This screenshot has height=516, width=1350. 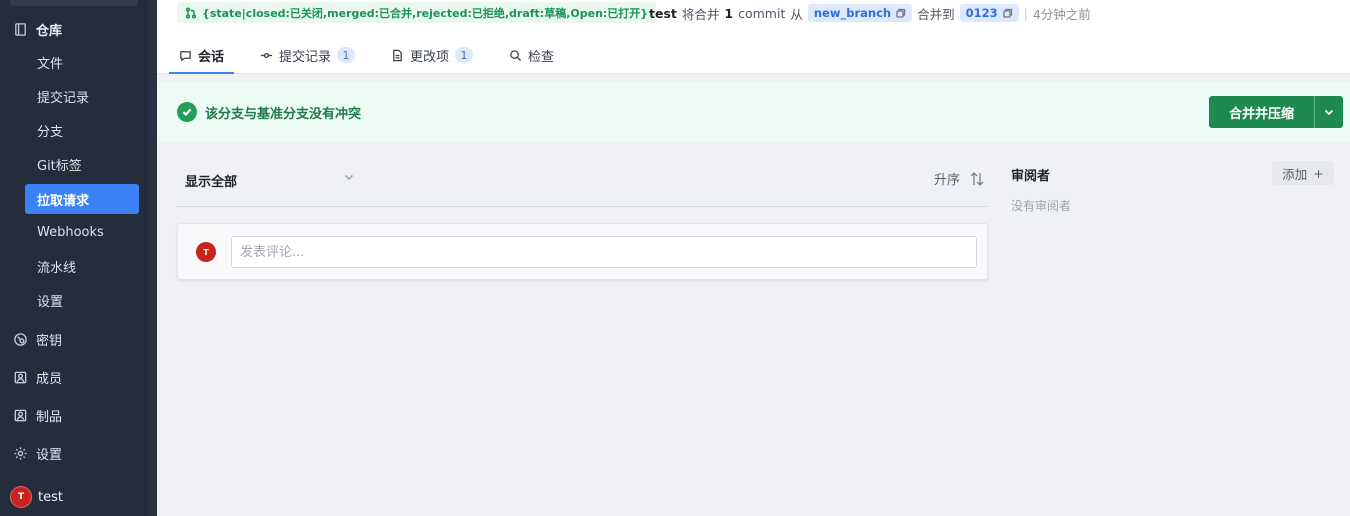 What do you see at coordinates (63, 201) in the screenshot?
I see `sidebar-item-label: 拉取请求` at bounding box center [63, 201].